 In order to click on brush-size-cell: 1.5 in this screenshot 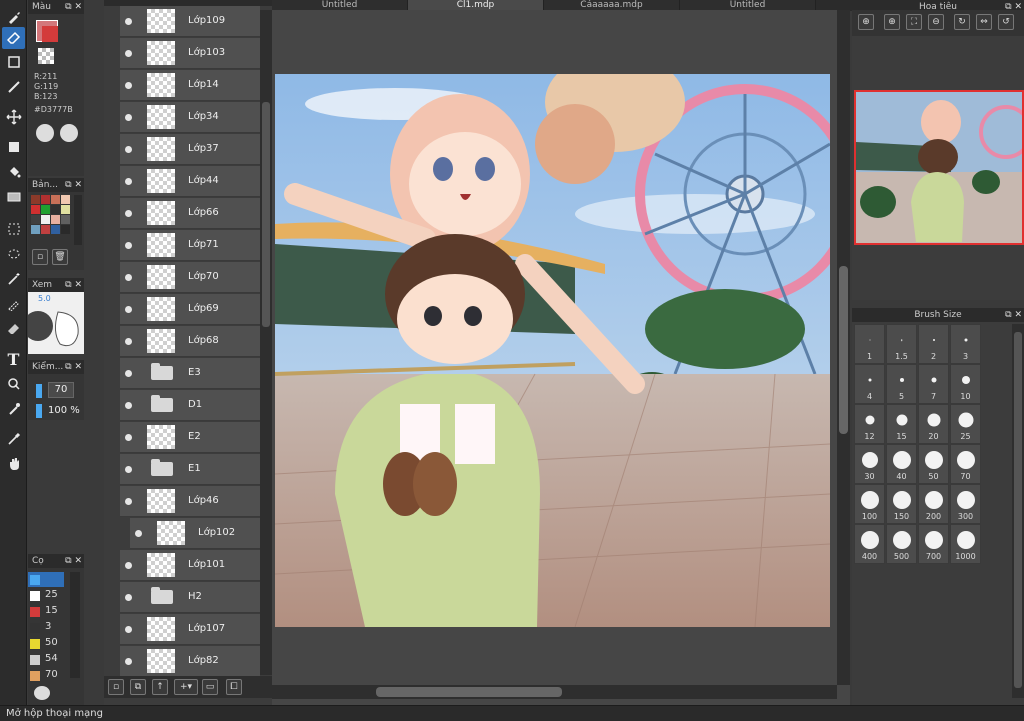, I will do `click(901, 344)`.